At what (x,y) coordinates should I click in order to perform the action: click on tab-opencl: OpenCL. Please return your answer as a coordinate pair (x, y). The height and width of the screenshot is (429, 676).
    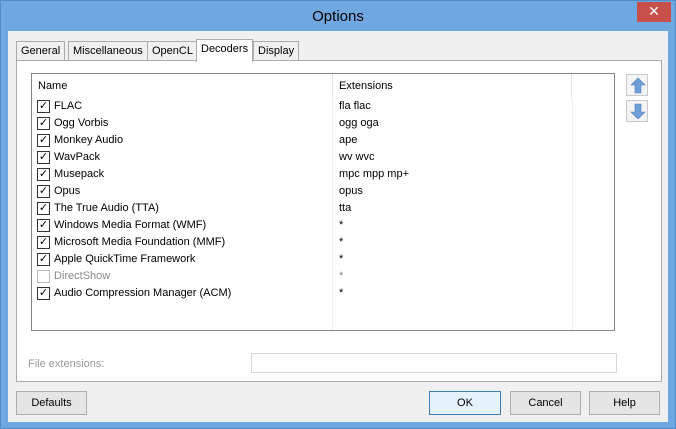
    Looking at the image, I should click on (172, 51).